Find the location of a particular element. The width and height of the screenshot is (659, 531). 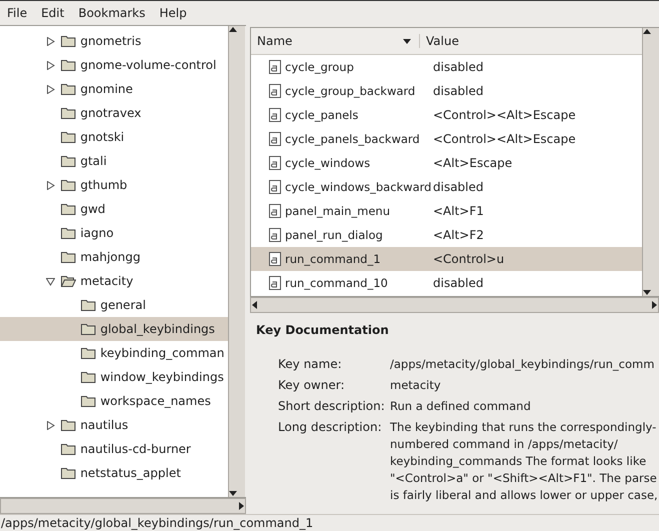

menu-item: File is located at coordinates (17, 13).